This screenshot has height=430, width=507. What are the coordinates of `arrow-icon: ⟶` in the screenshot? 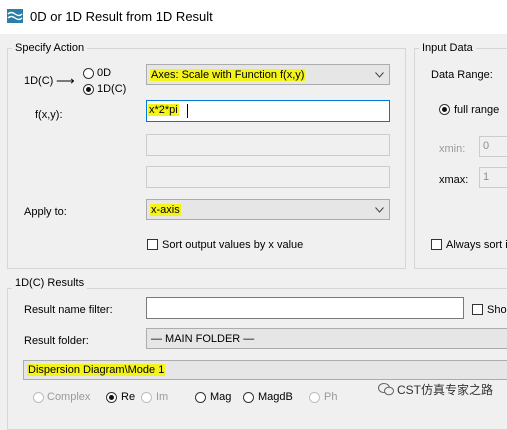 It's located at (65, 80).